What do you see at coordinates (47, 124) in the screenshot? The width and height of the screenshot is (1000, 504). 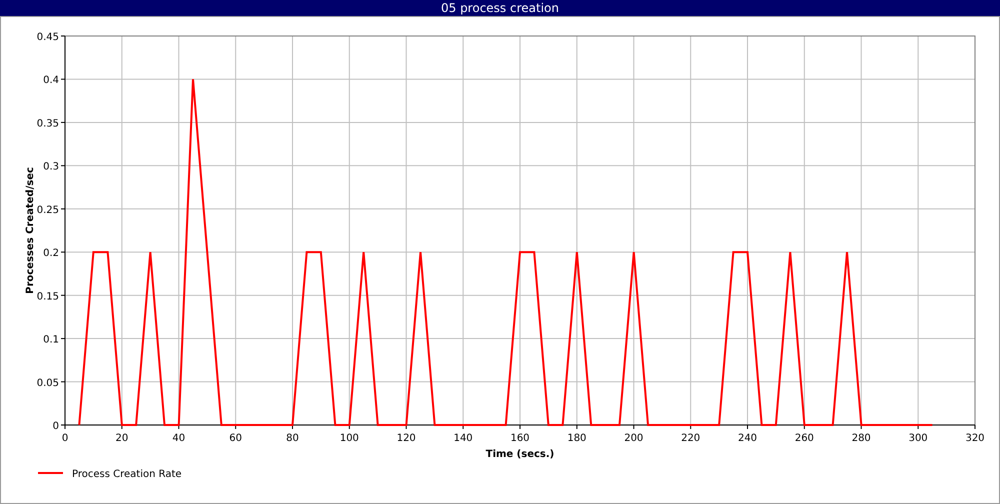 I see `y-tick-label: 0.35` at bounding box center [47, 124].